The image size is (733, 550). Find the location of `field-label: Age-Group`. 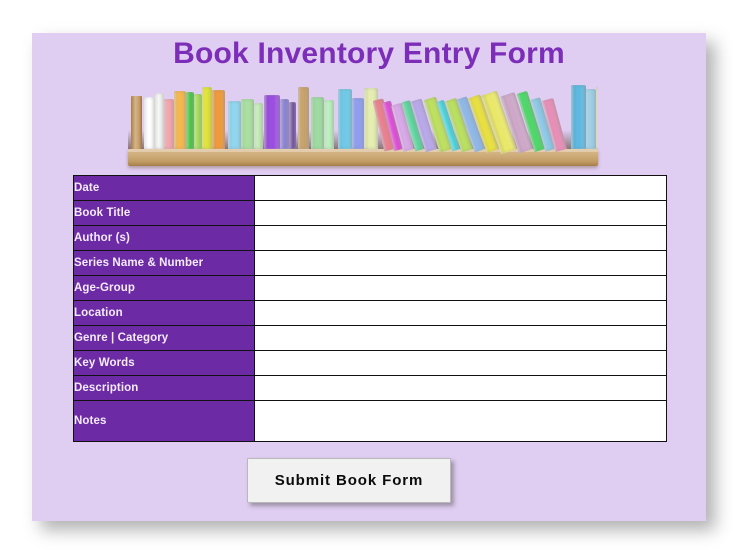

field-label: Age-Group is located at coordinates (164, 288).